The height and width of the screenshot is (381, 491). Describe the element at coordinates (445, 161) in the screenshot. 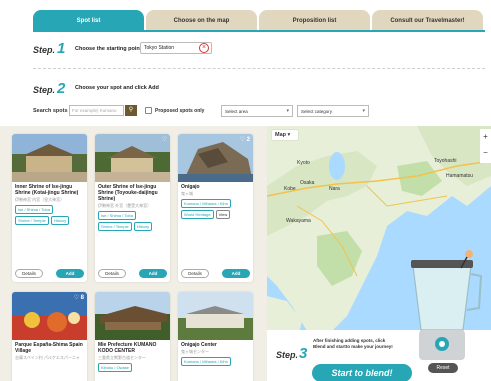

I see `map-label: Toyohashi` at that location.